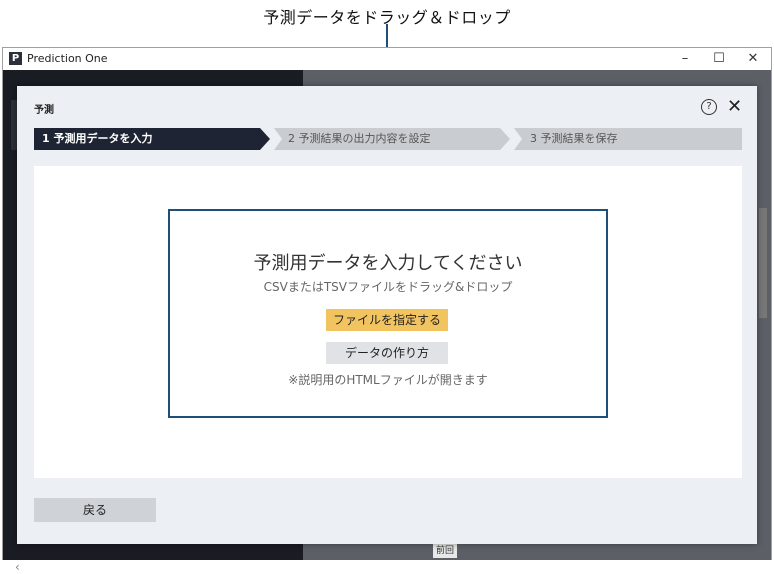 The image size is (774, 574). Describe the element at coordinates (67, 58) in the screenshot. I see `window-title: Prediction One` at that location.